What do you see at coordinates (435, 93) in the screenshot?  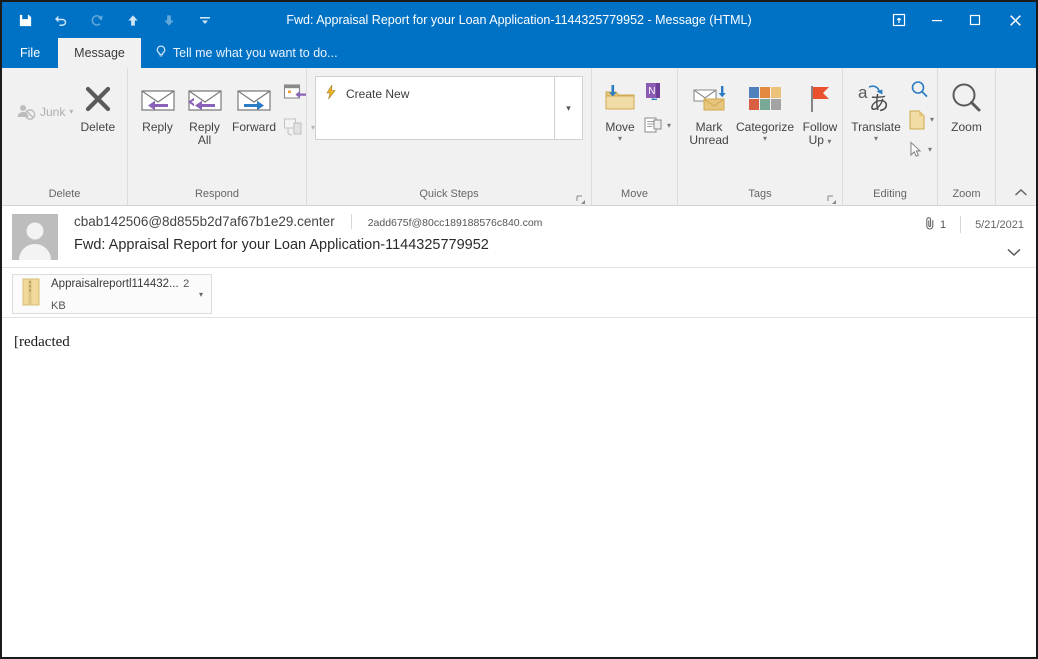 I see `quick-step-create-new: Create New` at bounding box center [435, 93].